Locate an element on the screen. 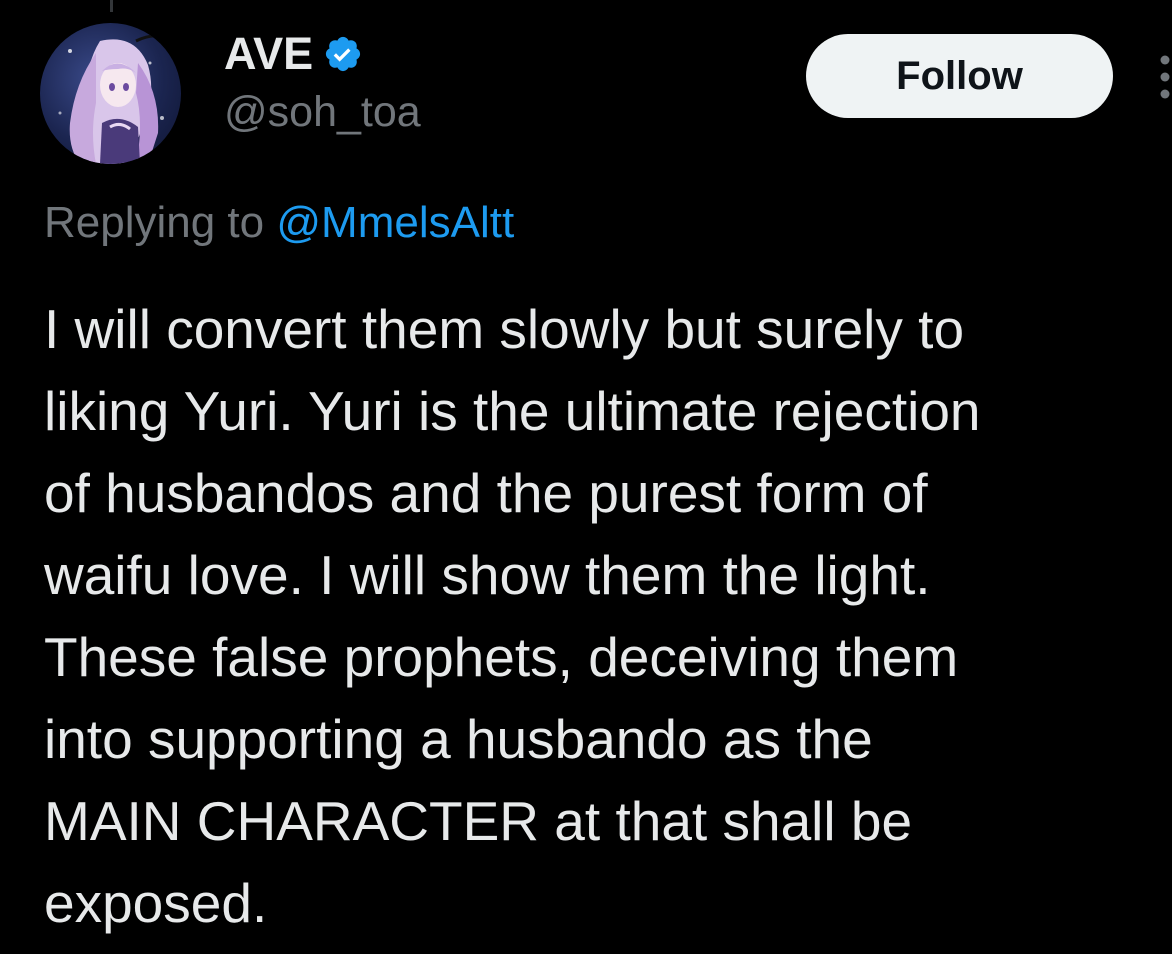 The width and height of the screenshot is (1172, 954). reply-context: Replying to @MmelsAltt is located at coordinates (279, 223).